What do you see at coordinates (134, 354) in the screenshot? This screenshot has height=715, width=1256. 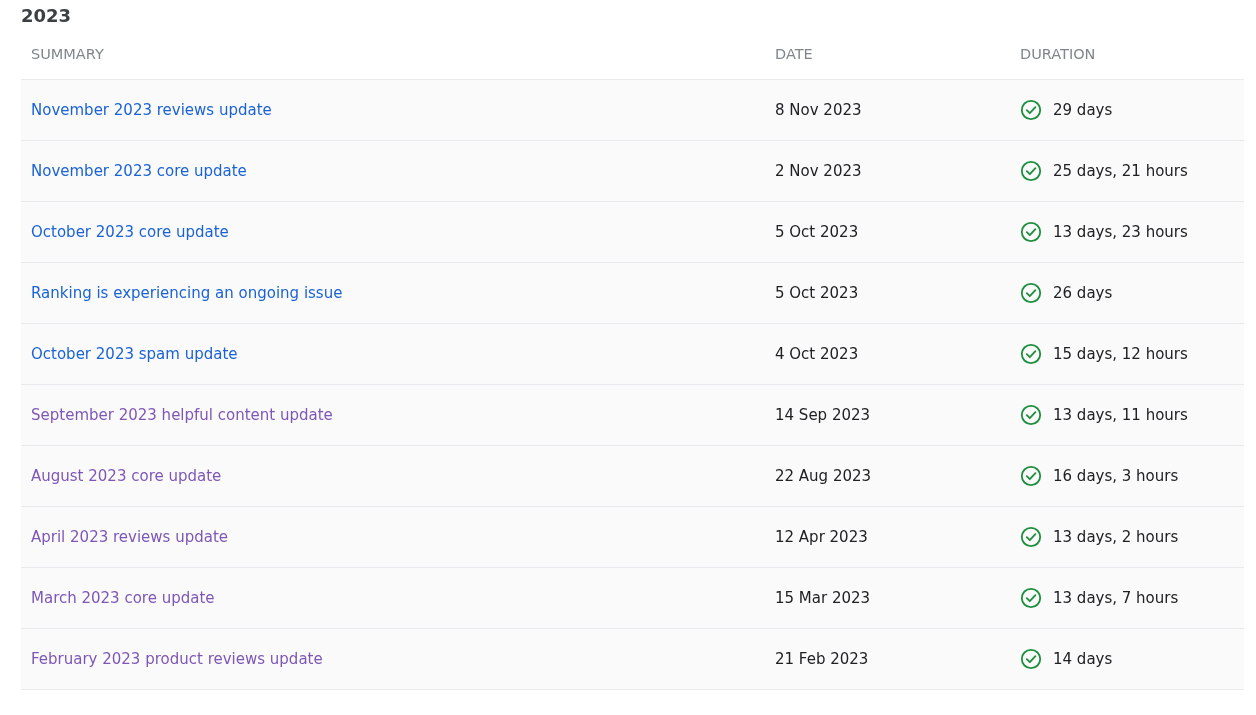 I see `incident-link: October 2023 spam update` at bounding box center [134, 354].